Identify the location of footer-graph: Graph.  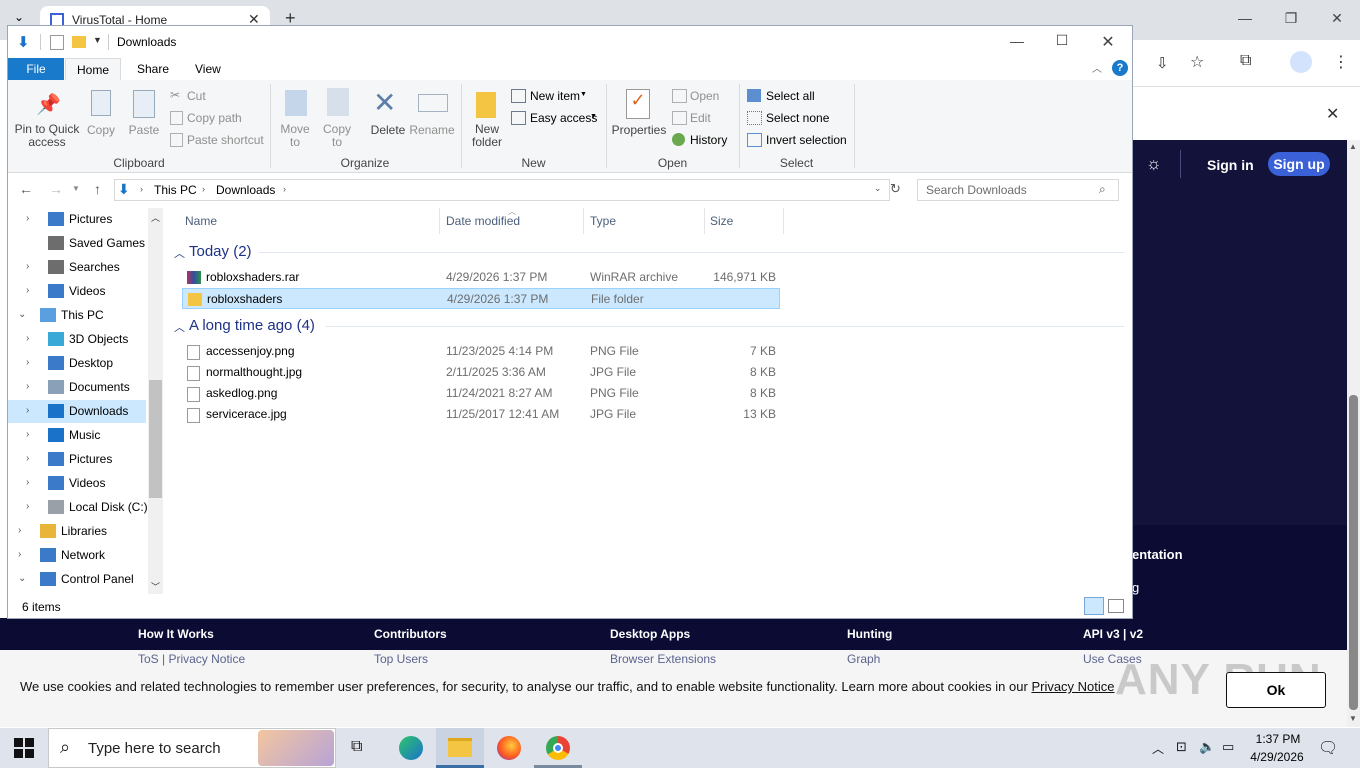
(863, 659).